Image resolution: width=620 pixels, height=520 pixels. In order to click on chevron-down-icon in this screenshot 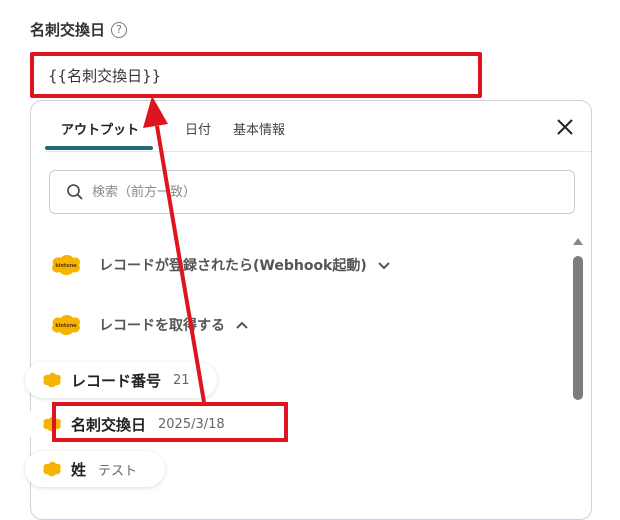, I will do `click(384, 266)`.